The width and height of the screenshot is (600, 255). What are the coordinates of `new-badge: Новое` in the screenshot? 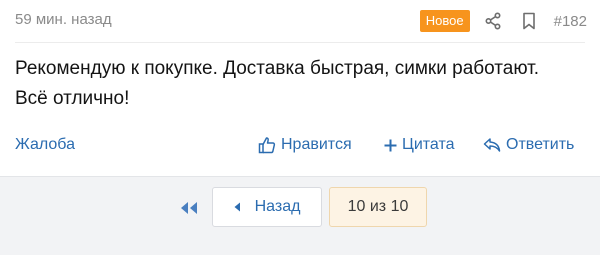 It's located at (444, 21).